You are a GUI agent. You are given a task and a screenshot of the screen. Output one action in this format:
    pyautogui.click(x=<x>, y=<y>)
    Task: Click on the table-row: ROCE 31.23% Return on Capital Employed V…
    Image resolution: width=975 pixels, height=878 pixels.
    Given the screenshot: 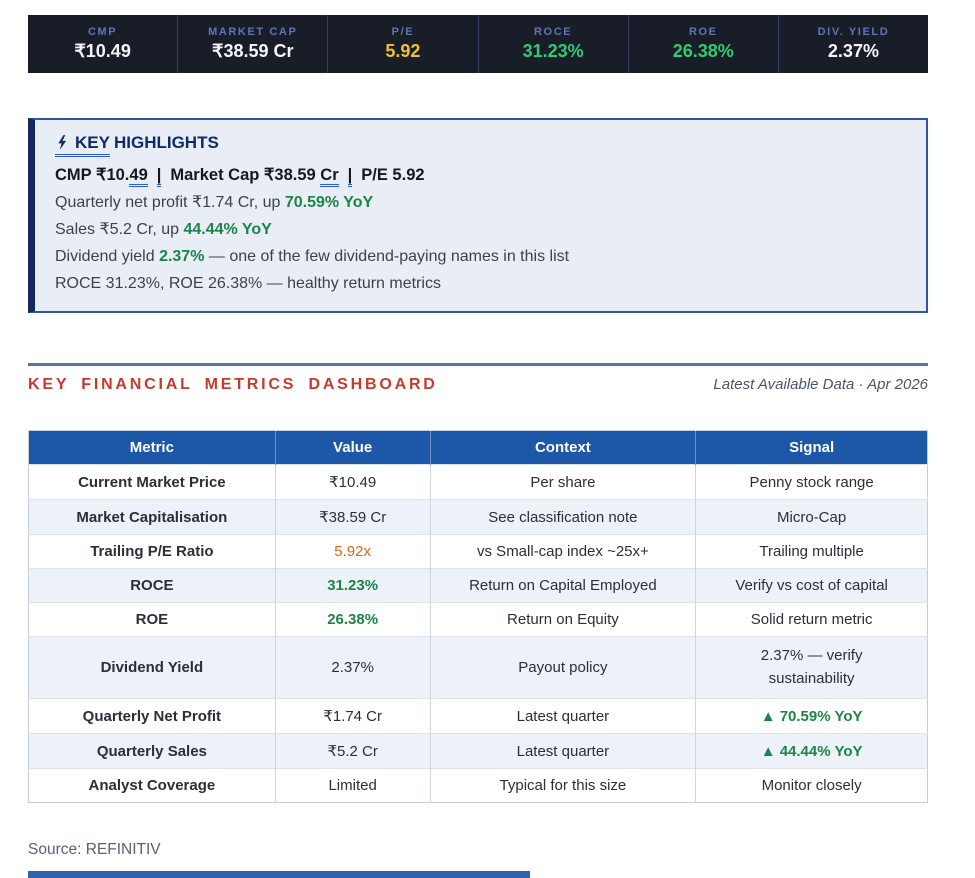 What is the action you would take?
    pyautogui.click(x=478, y=585)
    